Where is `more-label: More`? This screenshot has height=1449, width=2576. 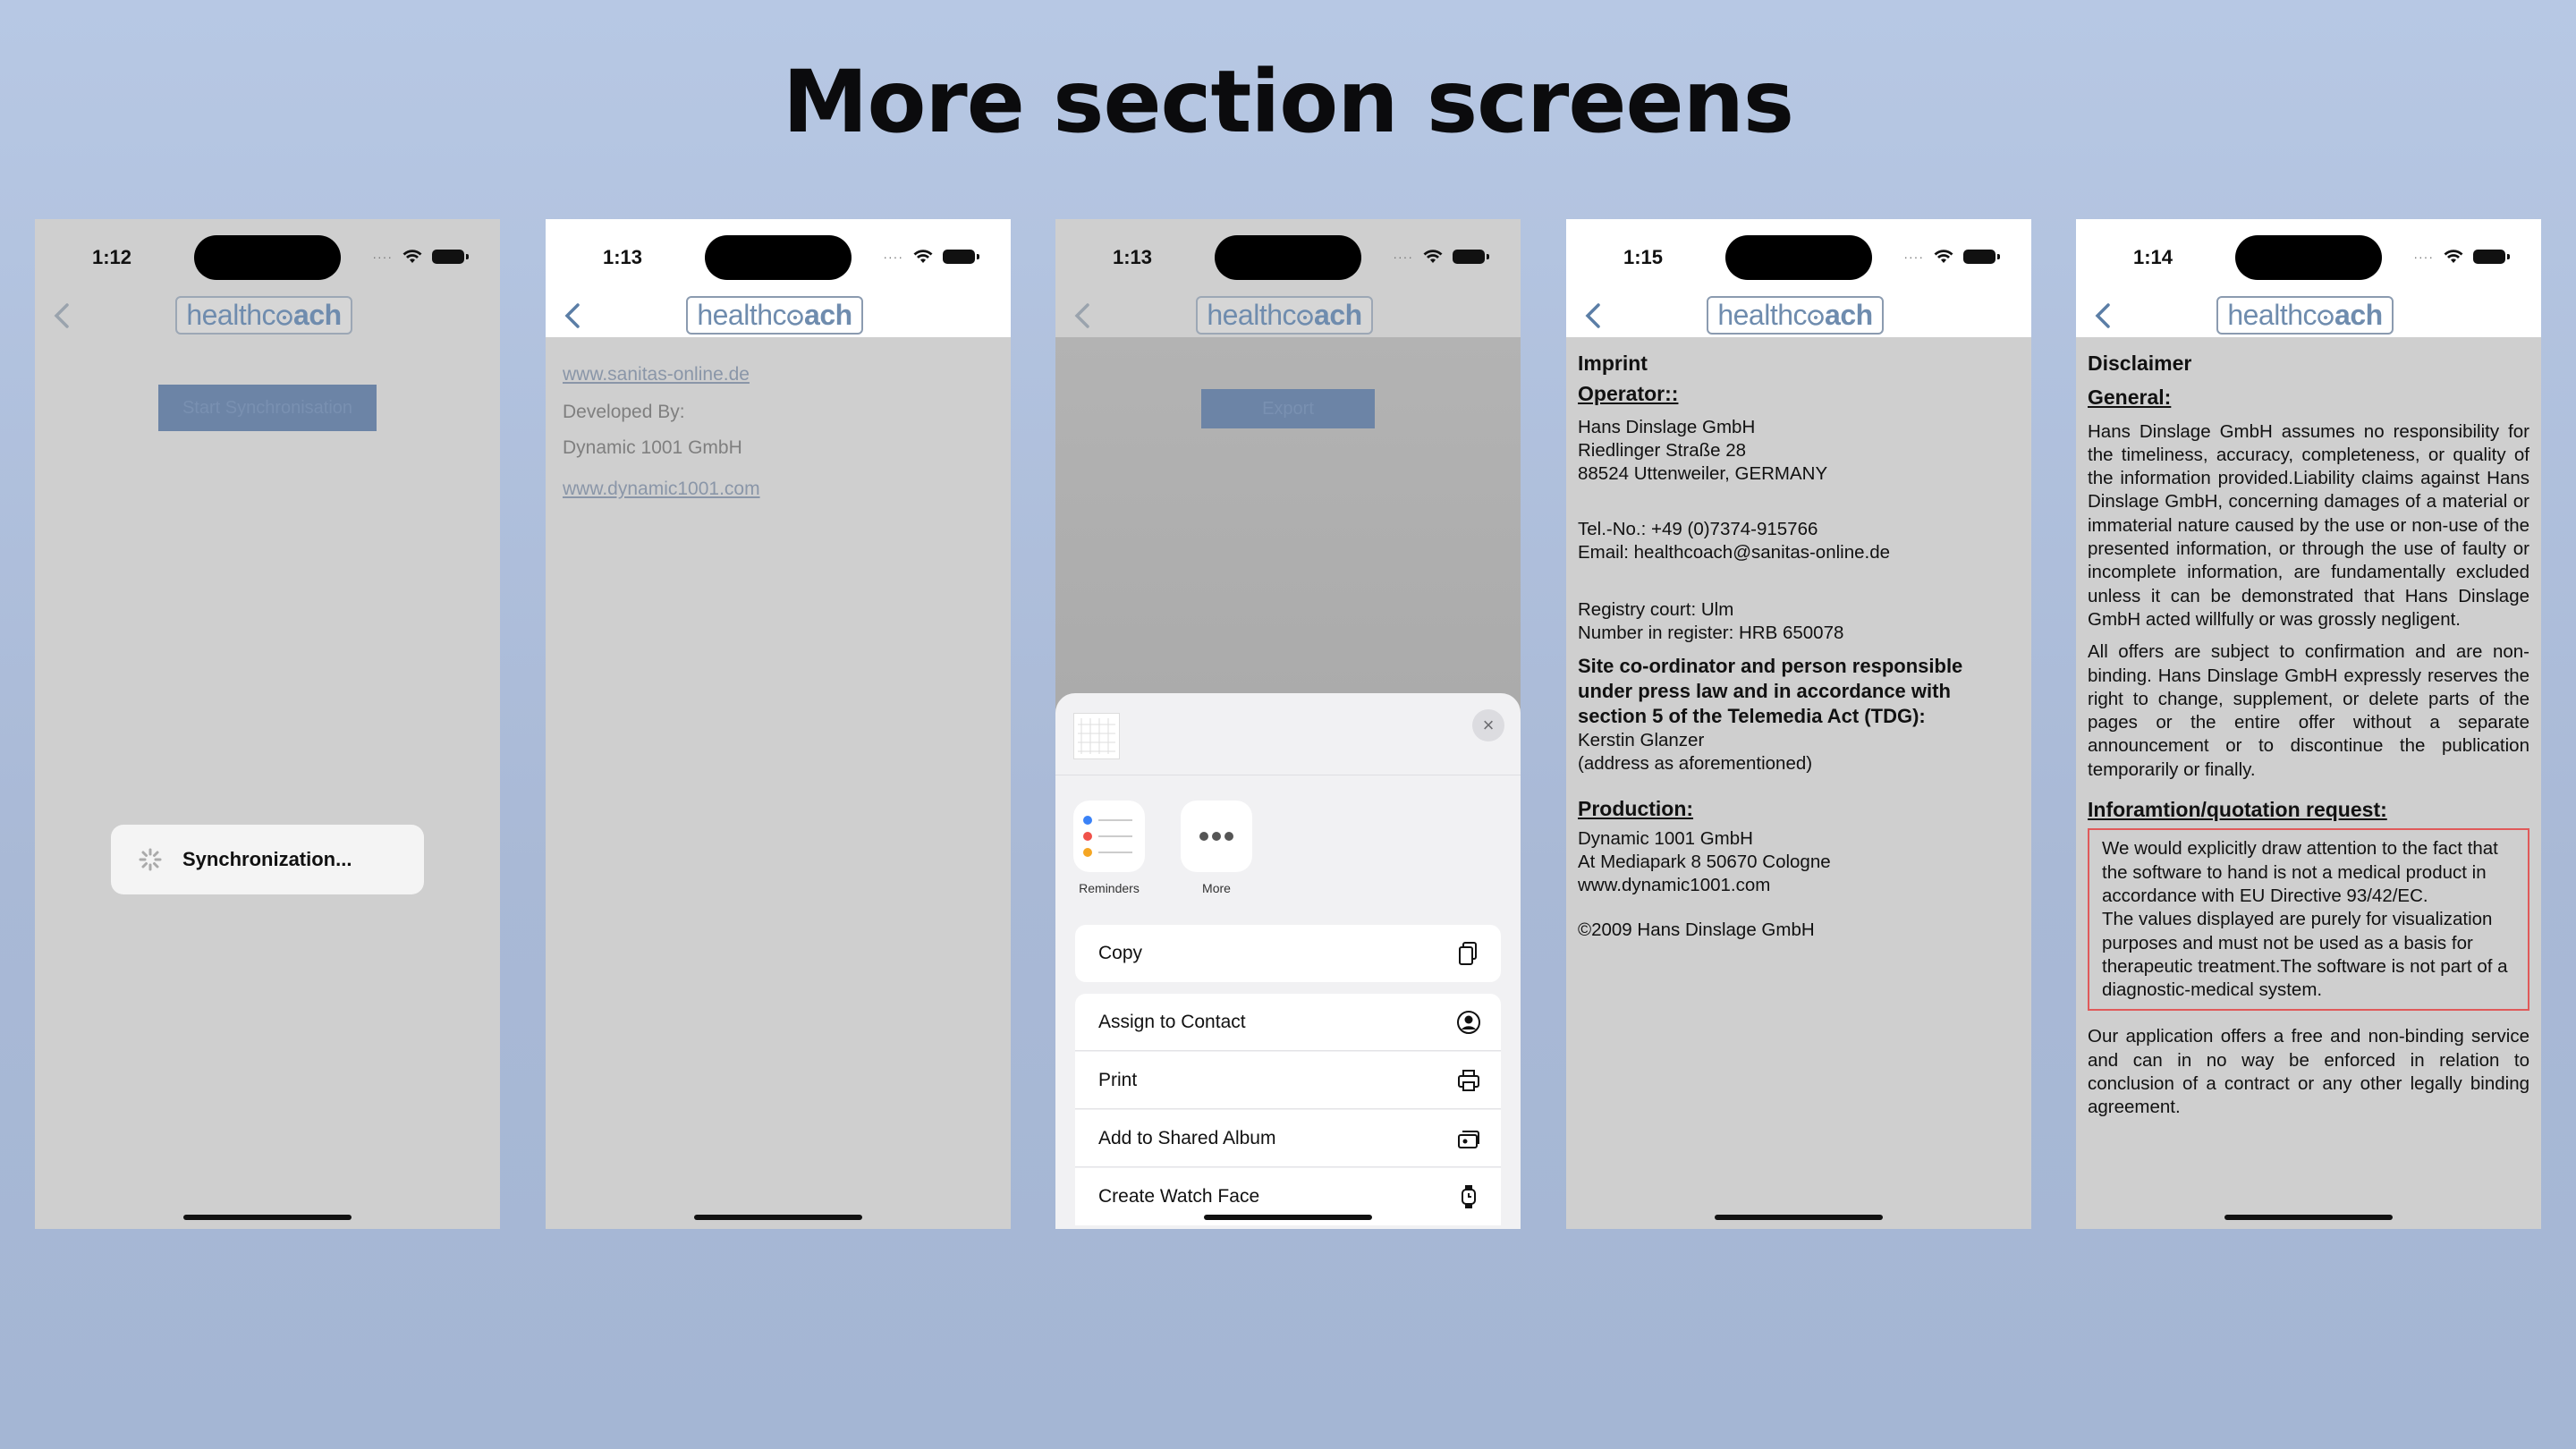 more-label: More is located at coordinates (1216, 888).